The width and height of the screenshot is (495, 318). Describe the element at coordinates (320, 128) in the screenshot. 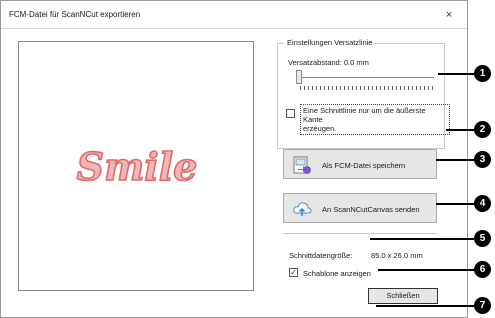

I see `outer-edge-label-line2: erzeugen.` at that location.